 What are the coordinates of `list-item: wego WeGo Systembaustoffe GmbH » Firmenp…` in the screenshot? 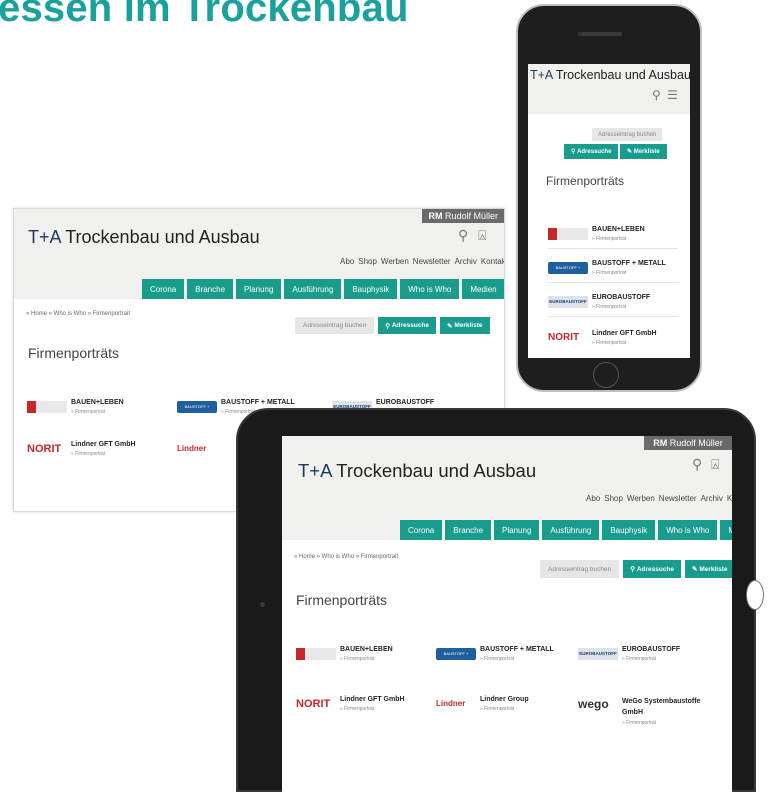 It's located at (648, 713).